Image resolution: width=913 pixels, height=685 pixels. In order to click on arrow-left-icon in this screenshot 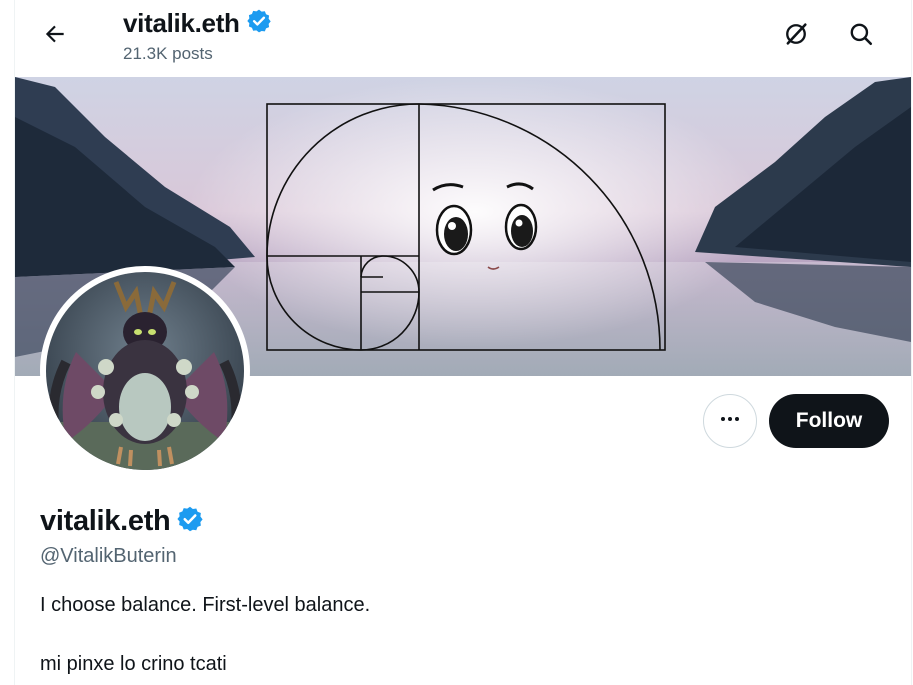, I will do `click(55, 36)`.